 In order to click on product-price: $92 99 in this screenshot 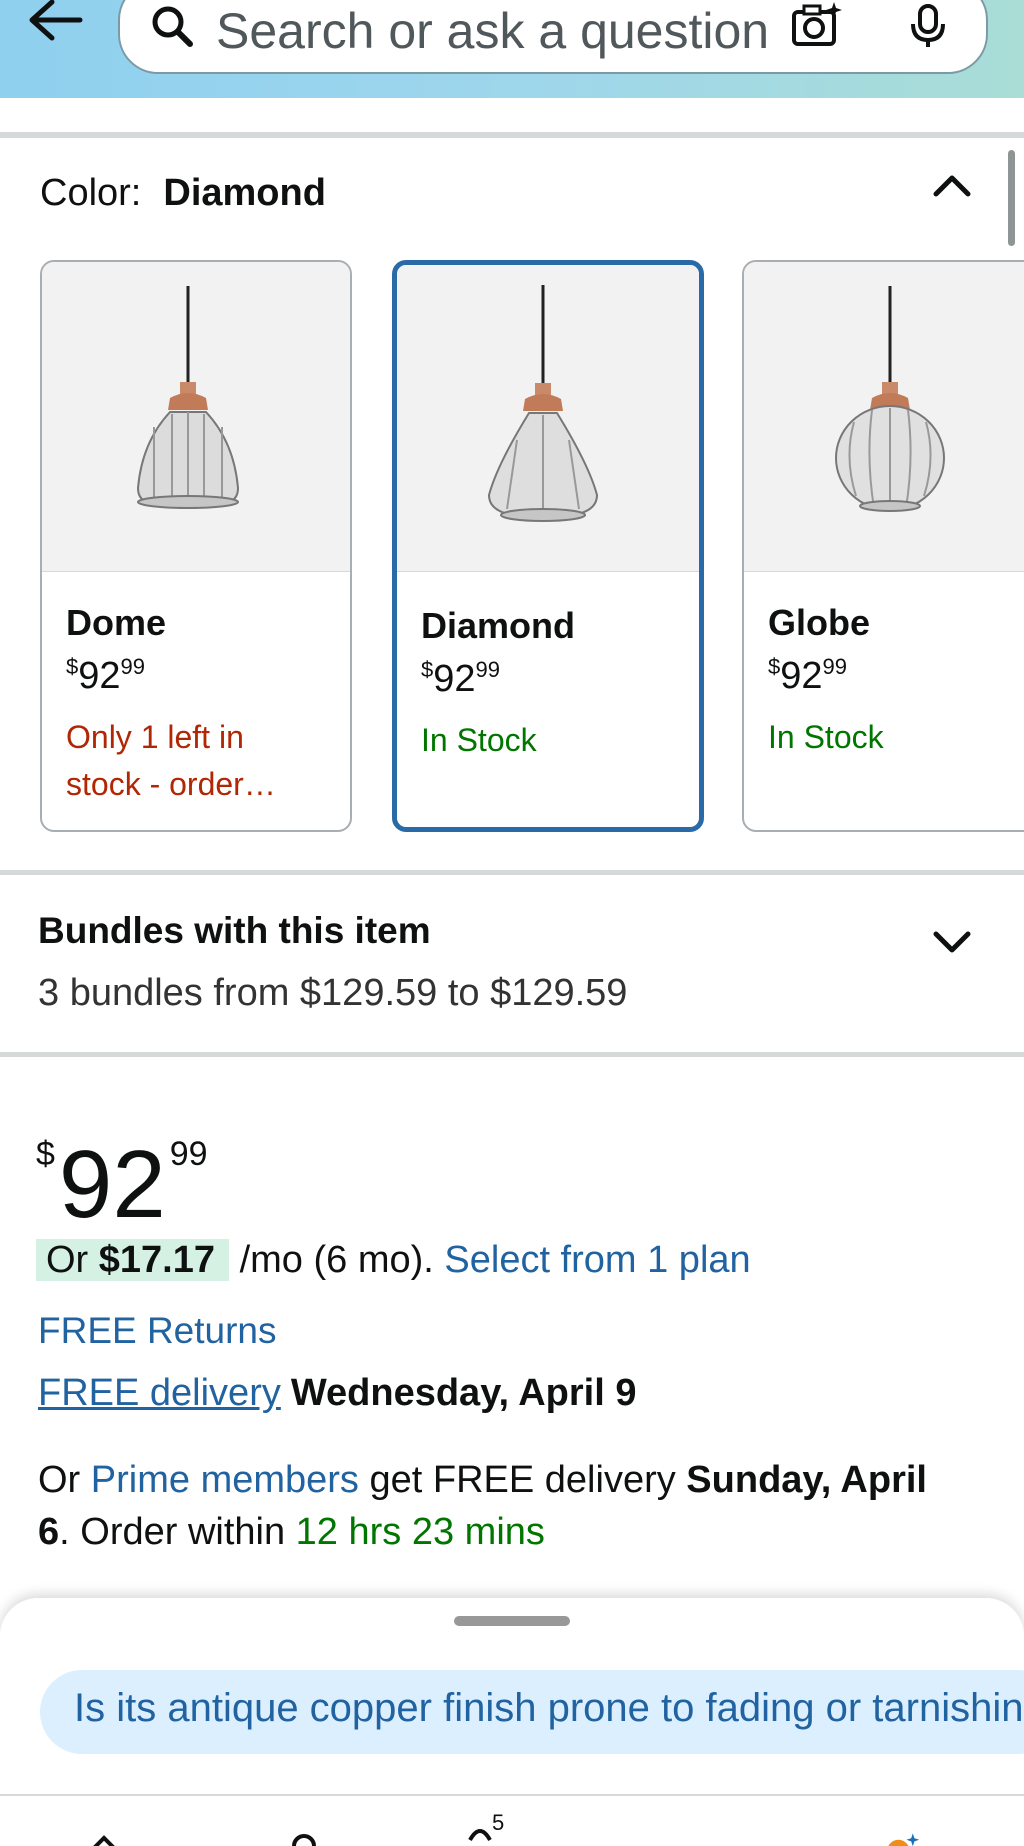, I will do `click(122, 1184)`.